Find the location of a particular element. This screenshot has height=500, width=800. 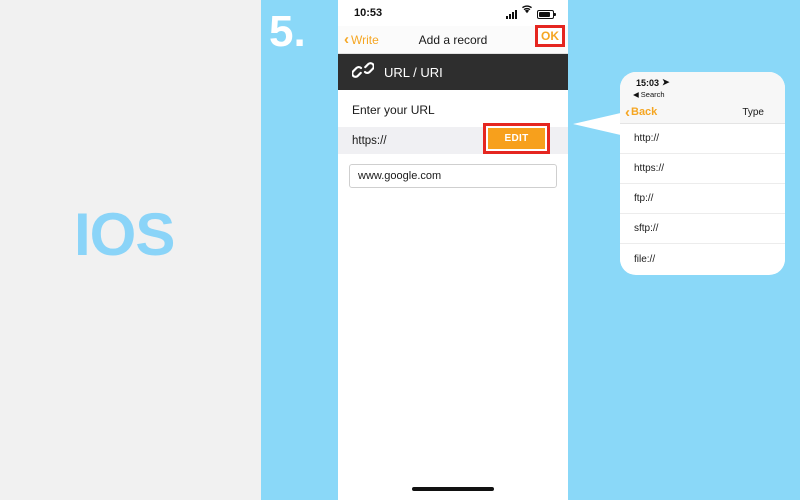

scheme-list: http:// https:// ftp:// sftp:// file:// is located at coordinates (702, 199).